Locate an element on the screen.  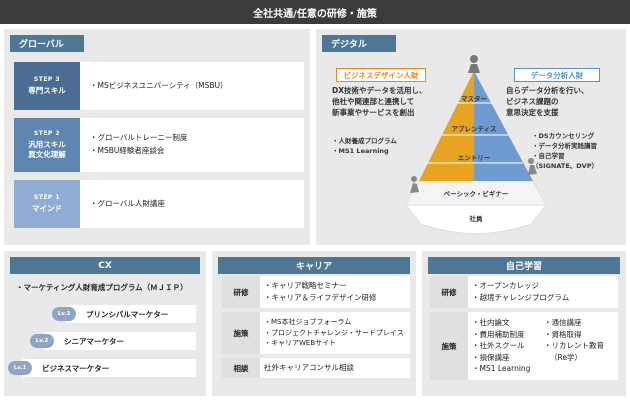
cx-level1-row: Lv.1 ビジネスマーケター is located at coordinates (102, 368).